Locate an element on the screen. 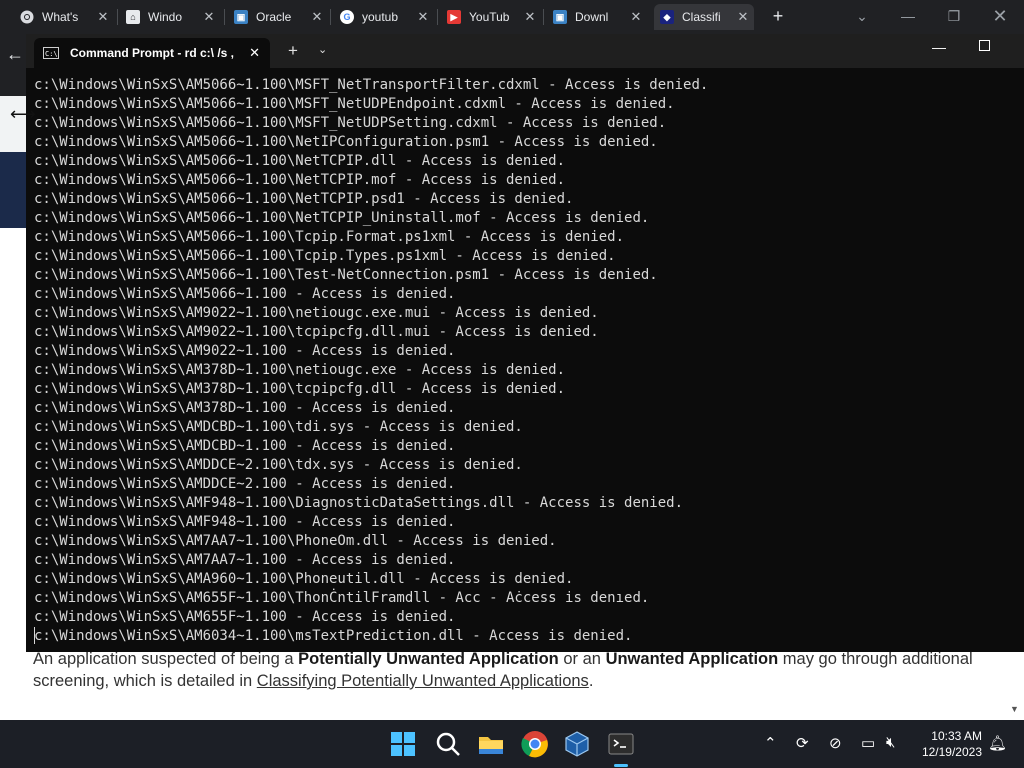 This screenshot has width=1024, height=768. google-icon: G is located at coordinates (347, 17).